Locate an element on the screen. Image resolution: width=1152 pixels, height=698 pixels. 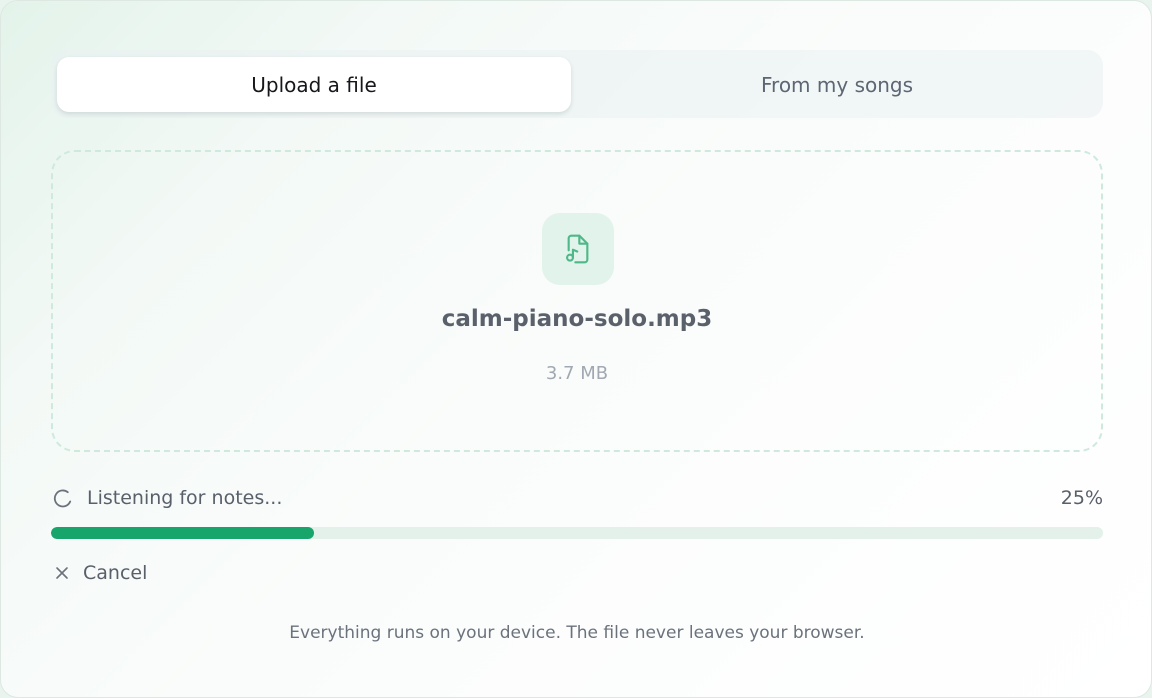
file-name: calm-piano-solo.mp3 is located at coordinates (577, 319).